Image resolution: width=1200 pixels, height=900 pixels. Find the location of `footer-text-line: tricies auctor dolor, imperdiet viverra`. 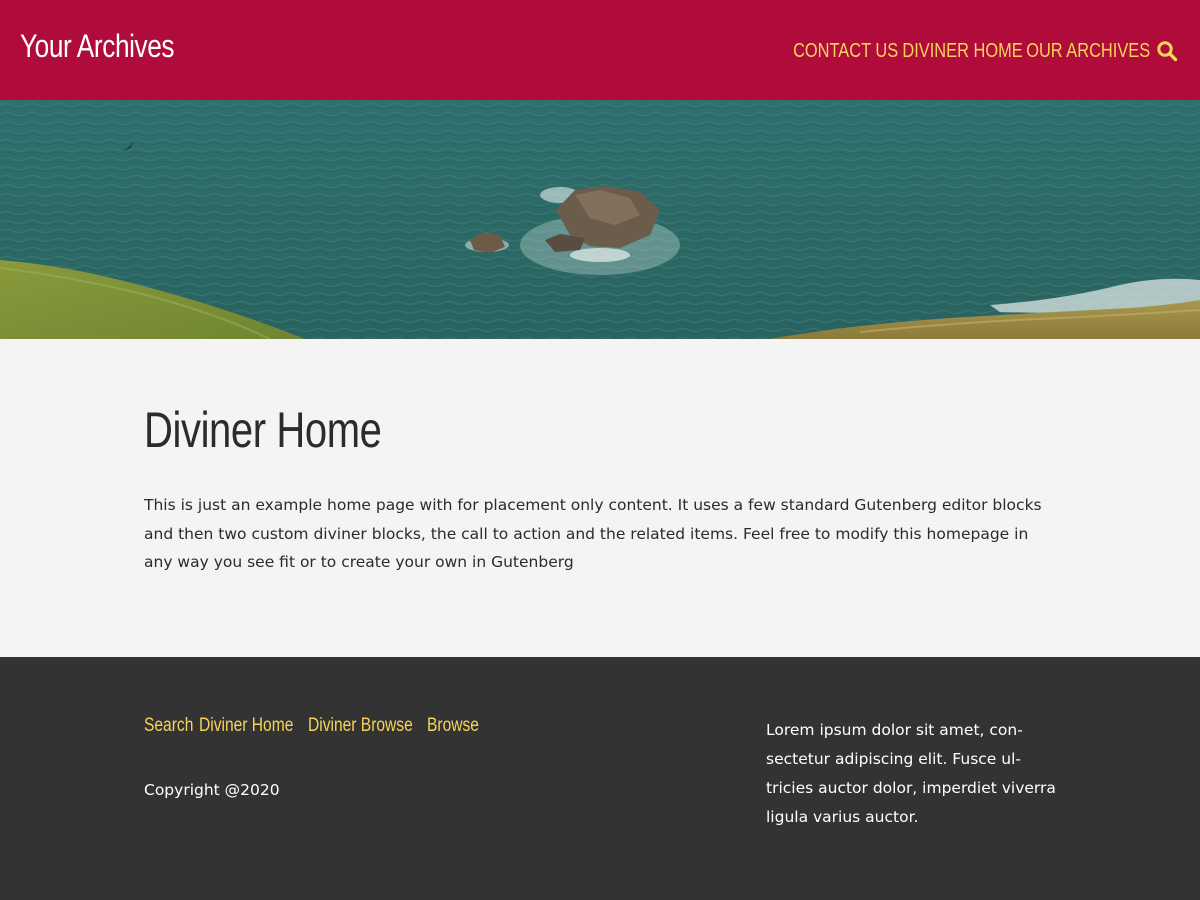

footer-text-line: tricies auctor dolor, imperdiet viverra is located at coordinates (911, 788).